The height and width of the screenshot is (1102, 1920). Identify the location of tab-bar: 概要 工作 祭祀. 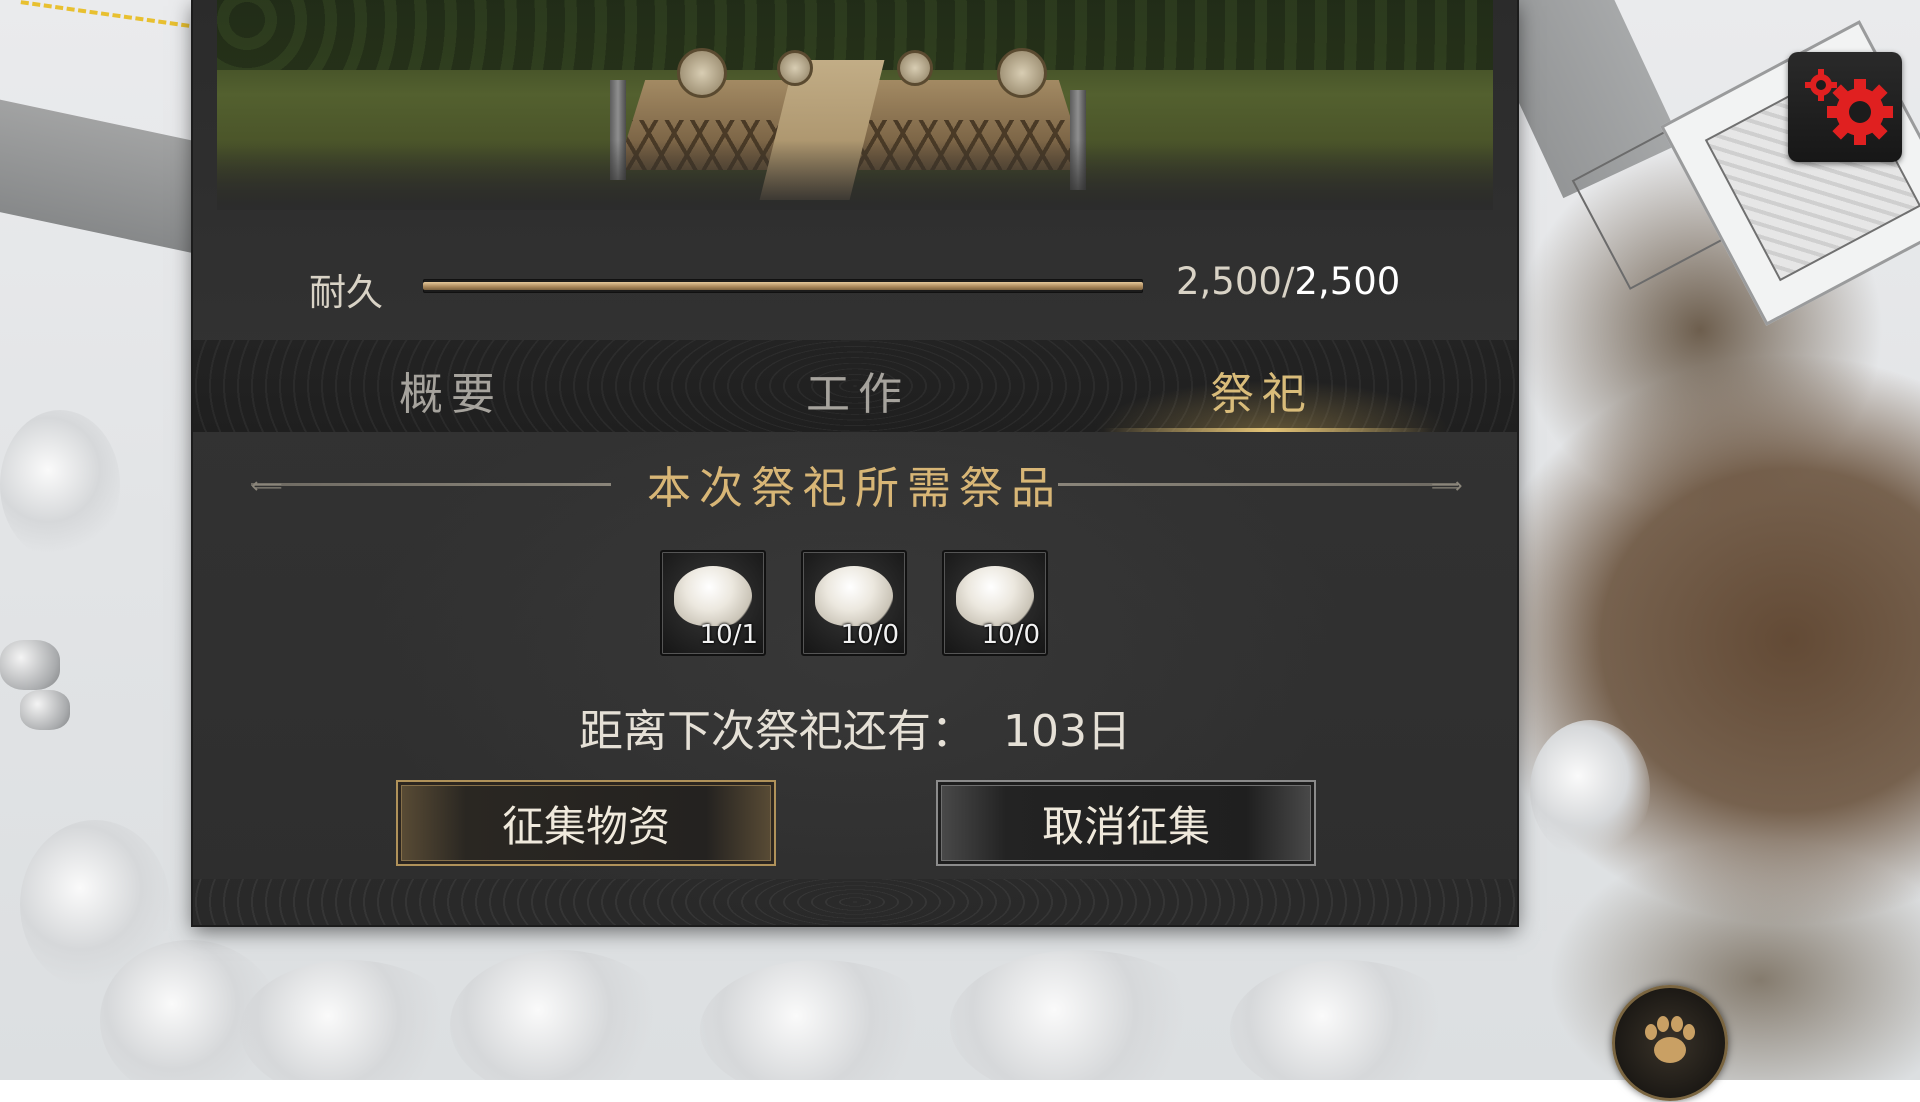
(855, 386).